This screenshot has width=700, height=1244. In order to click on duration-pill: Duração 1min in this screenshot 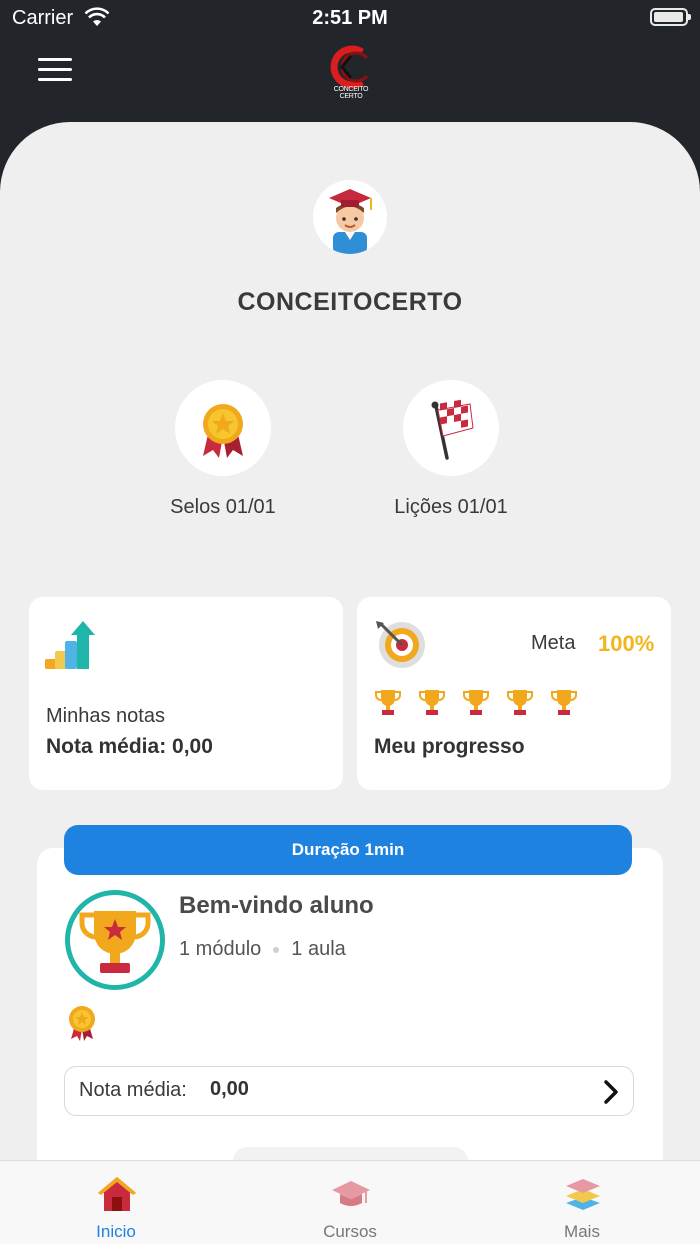, I will do `click(348, 850)`.